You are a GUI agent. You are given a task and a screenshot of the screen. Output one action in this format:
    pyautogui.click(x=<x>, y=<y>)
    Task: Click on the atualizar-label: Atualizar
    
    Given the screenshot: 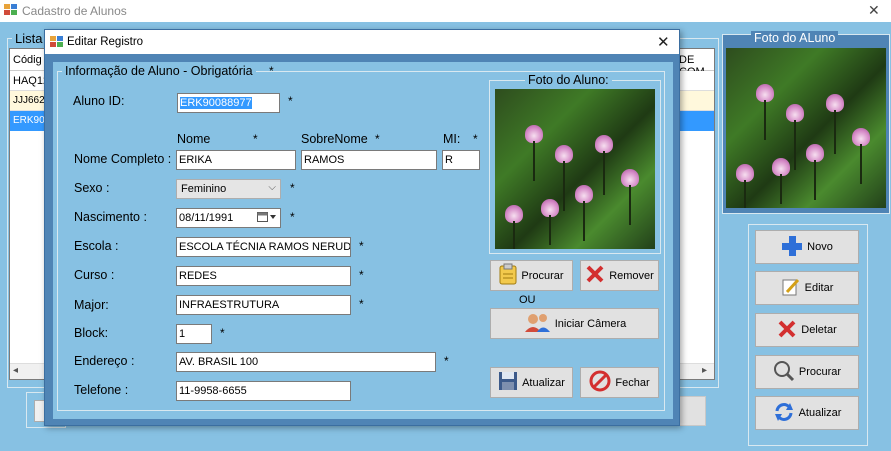 What is the action you would take?
    pyautogui.click(x=820, y=413)
    